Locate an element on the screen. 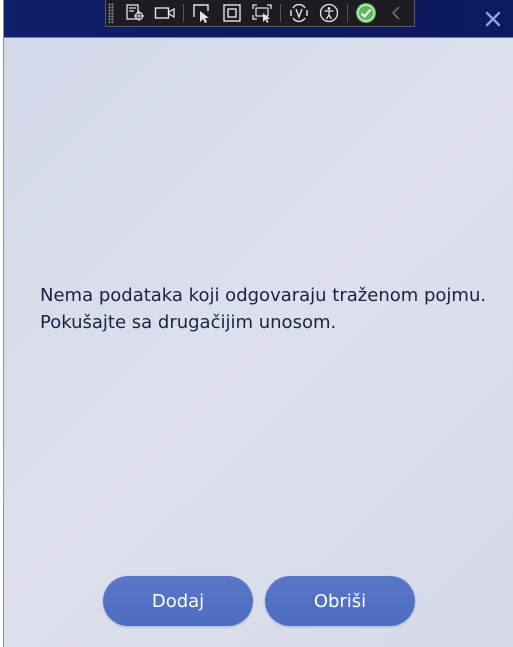 The width and height of the screenshot is (513, 647). title-bar is located at coordinates (258, 19).